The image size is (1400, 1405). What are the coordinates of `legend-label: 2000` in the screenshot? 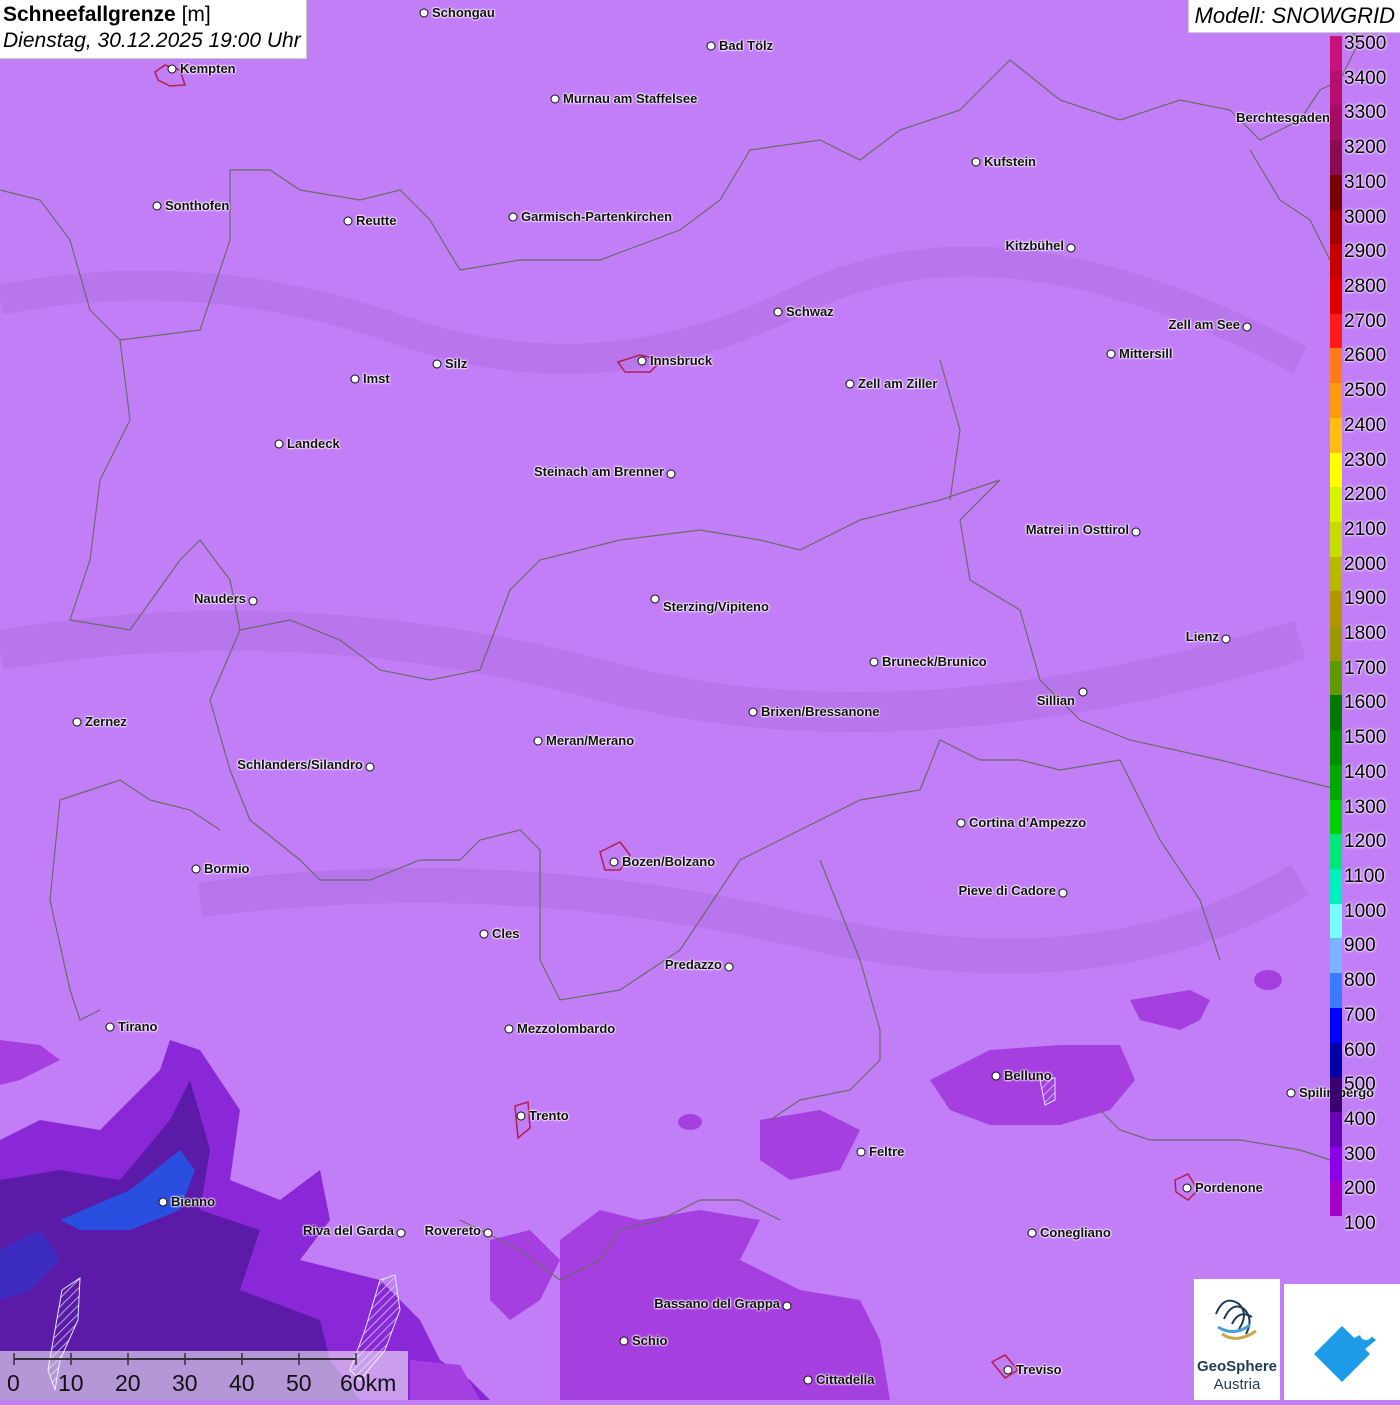 It's located at (1365, 564).